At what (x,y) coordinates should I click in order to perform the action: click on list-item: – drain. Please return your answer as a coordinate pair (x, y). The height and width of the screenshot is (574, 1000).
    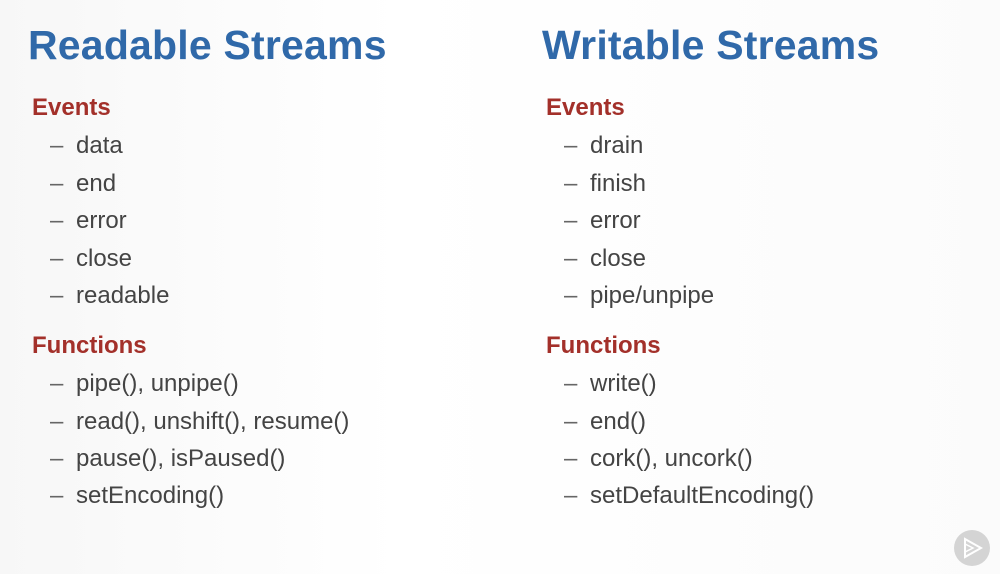
    Looking at the image, I should click on (604, 145).